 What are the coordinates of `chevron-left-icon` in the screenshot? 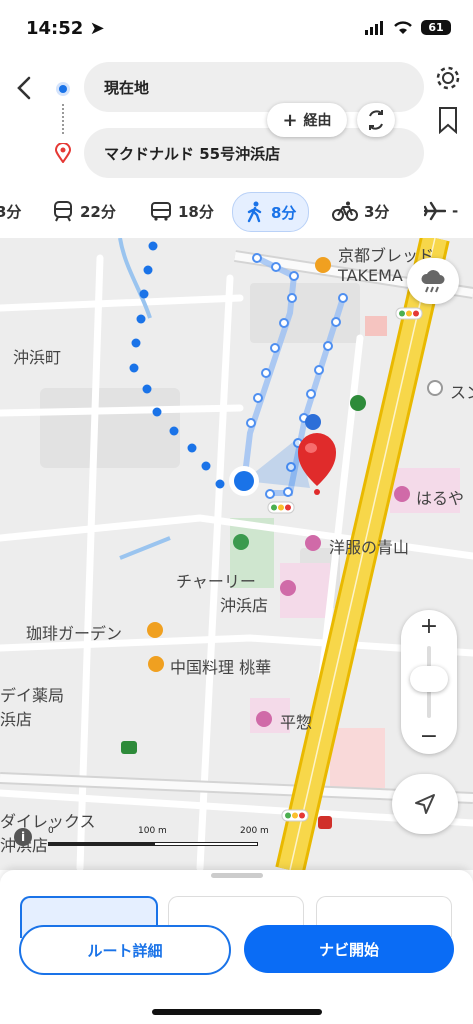 It's located at (24, 88).